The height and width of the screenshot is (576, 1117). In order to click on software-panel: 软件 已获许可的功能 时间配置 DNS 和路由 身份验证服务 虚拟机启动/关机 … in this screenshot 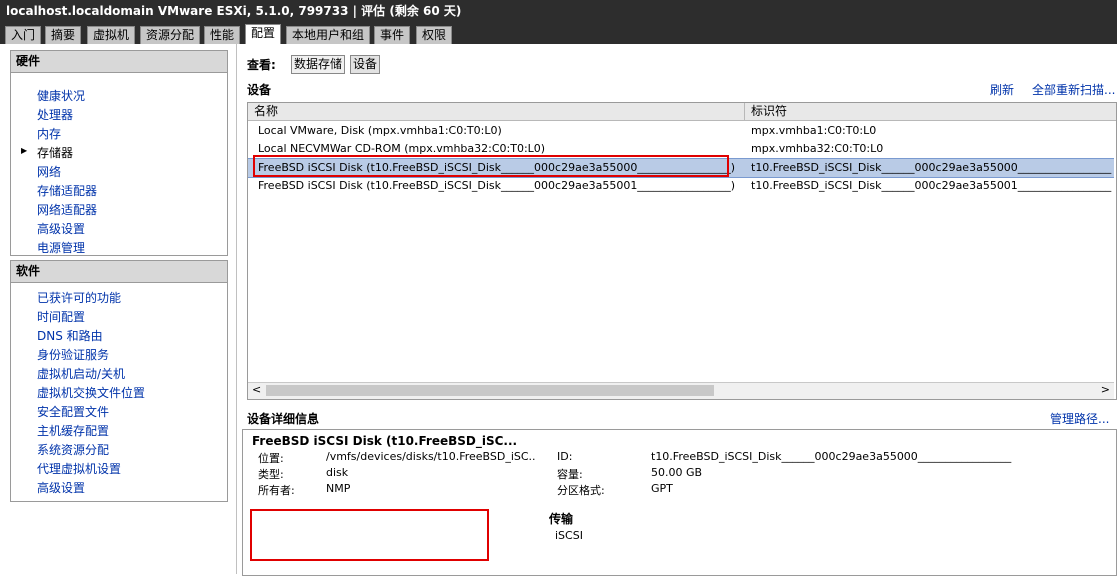, I will do `click(119, 381)`.